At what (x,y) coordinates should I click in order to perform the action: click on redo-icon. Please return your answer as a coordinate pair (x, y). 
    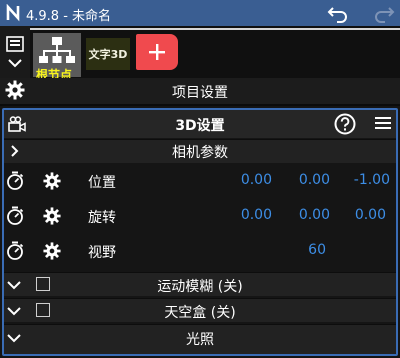
    Looking at the image, I should click on (384, 13).